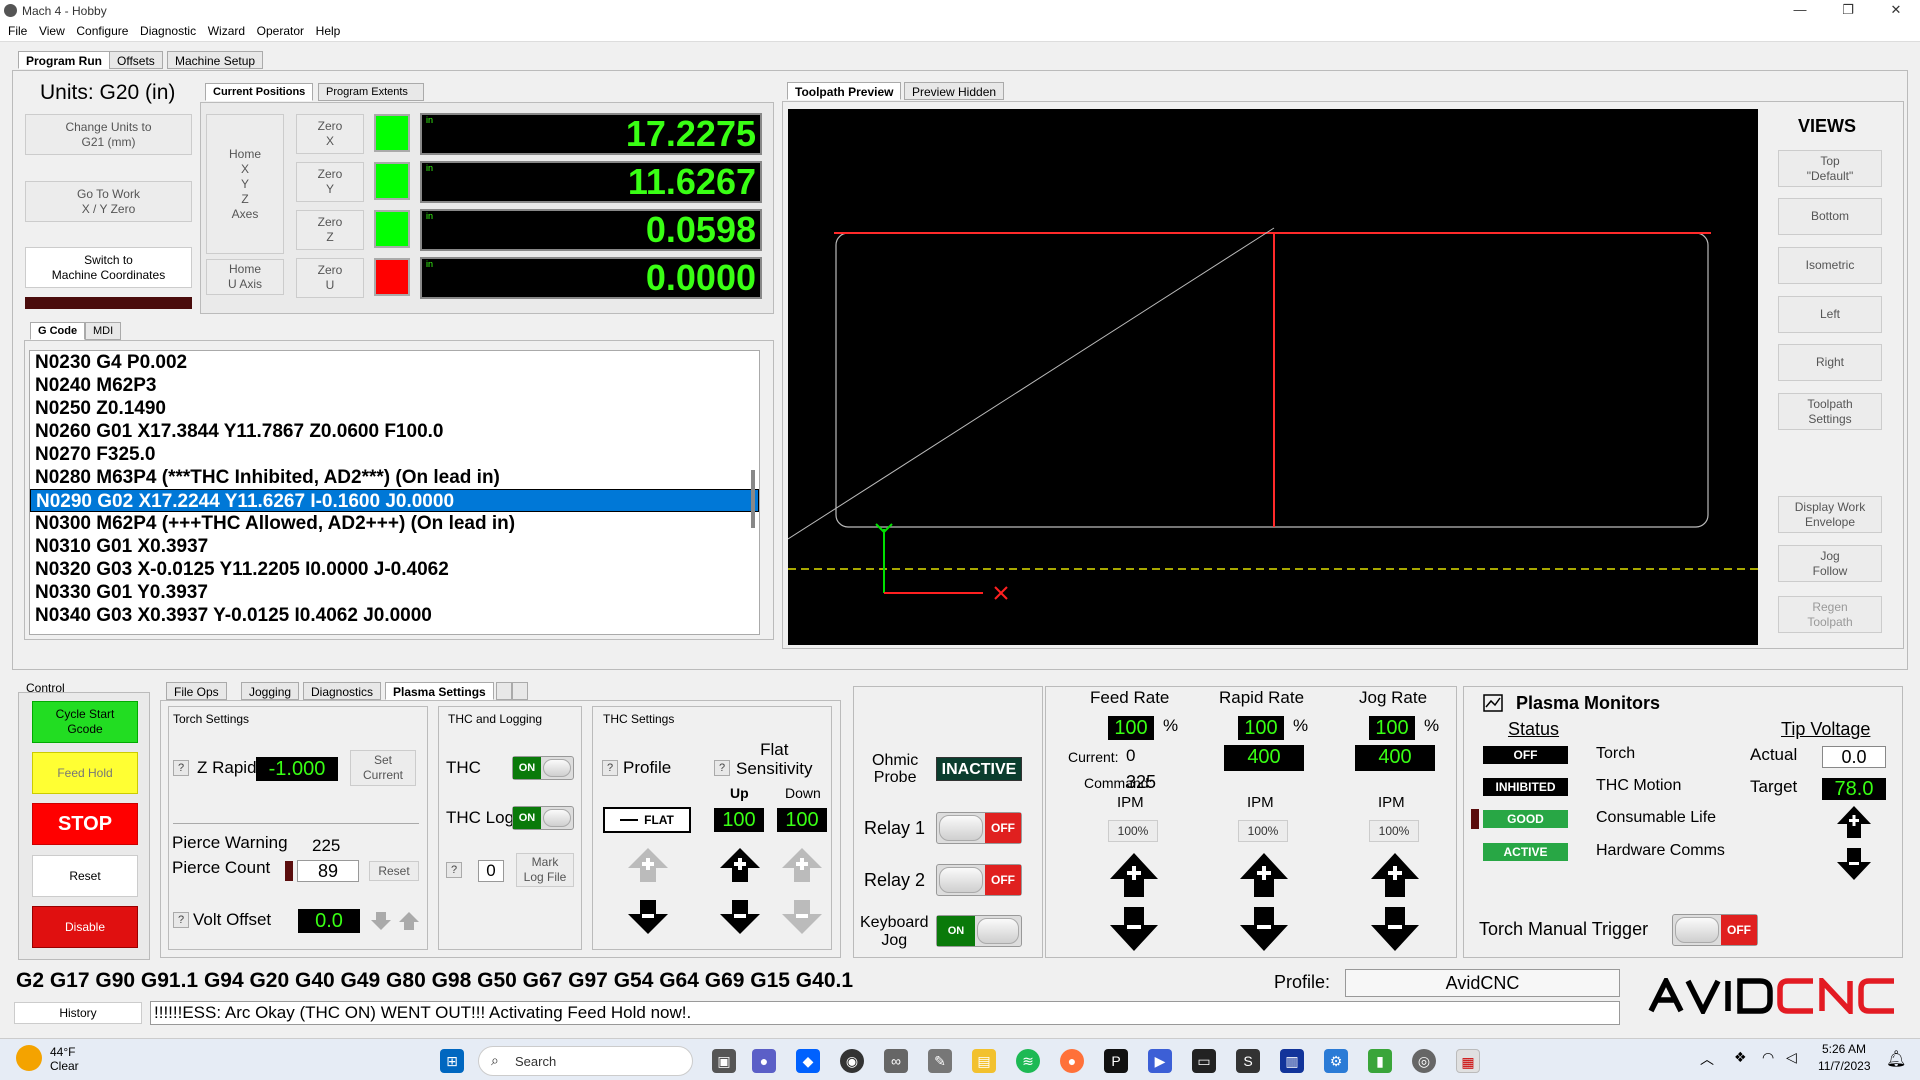 Image resolution: width=1920 pixels, height=1080 pixels. I want to click on mark-log-file-button: Mark Log File, so click(545, 870).